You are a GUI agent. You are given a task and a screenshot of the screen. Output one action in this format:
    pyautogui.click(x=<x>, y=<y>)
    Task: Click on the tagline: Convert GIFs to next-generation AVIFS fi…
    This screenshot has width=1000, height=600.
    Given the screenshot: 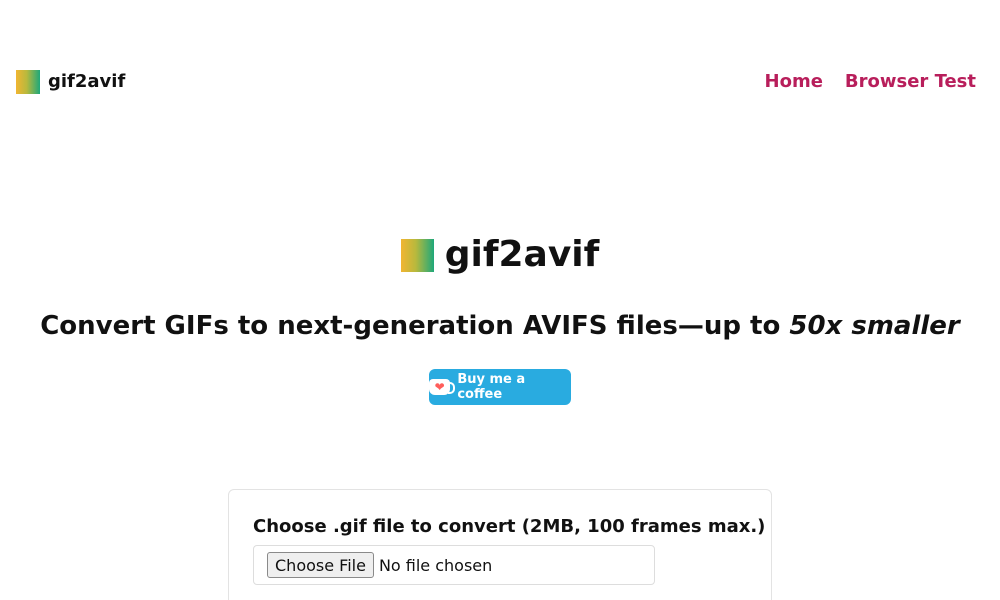 What is the action you would take?
    pyautogui.click(x=500, y=326)
    